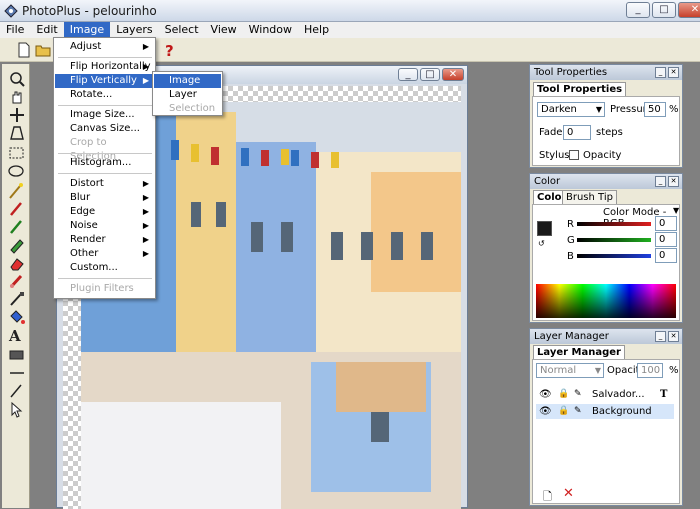  Describe the element at coordinates (614, 224) in the screenshot. I see `channel-r-slider` at that location.